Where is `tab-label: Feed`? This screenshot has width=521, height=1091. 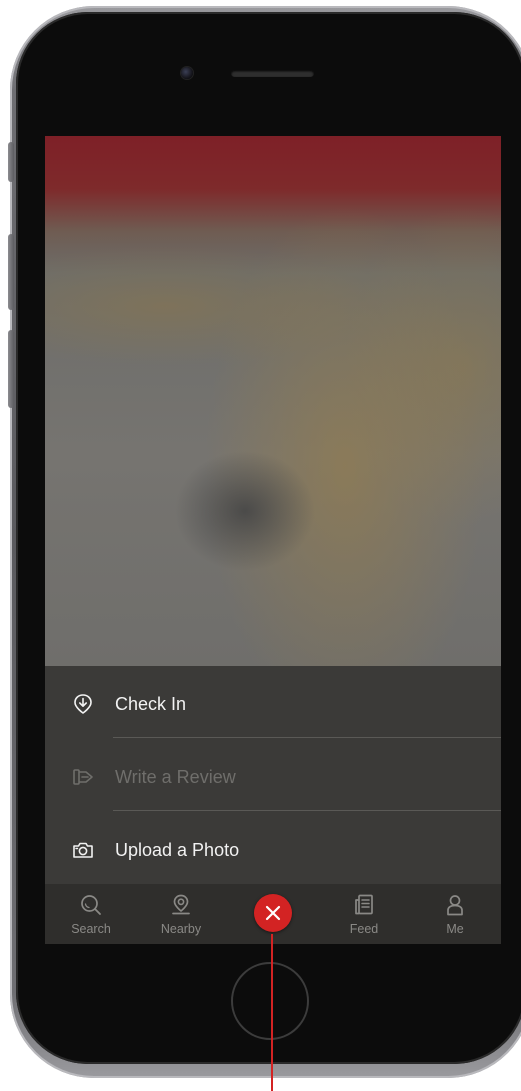 tab-label: Feed is located at coordinates (364, 929).